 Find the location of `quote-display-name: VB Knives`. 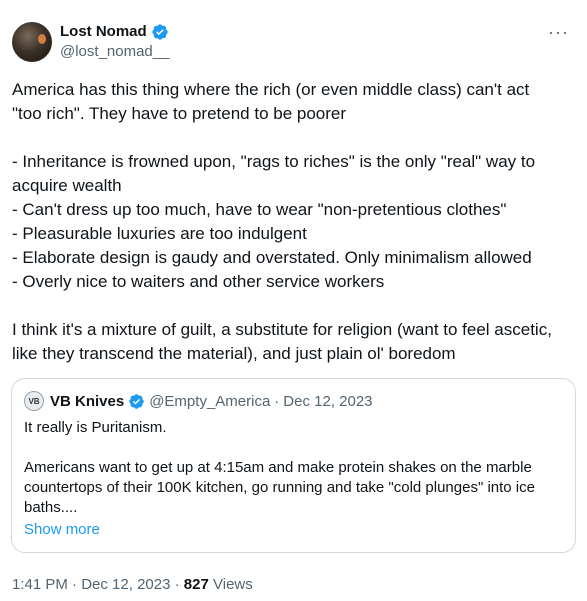

quote-display-name: VB Knives is located at coordinates (87, 401).